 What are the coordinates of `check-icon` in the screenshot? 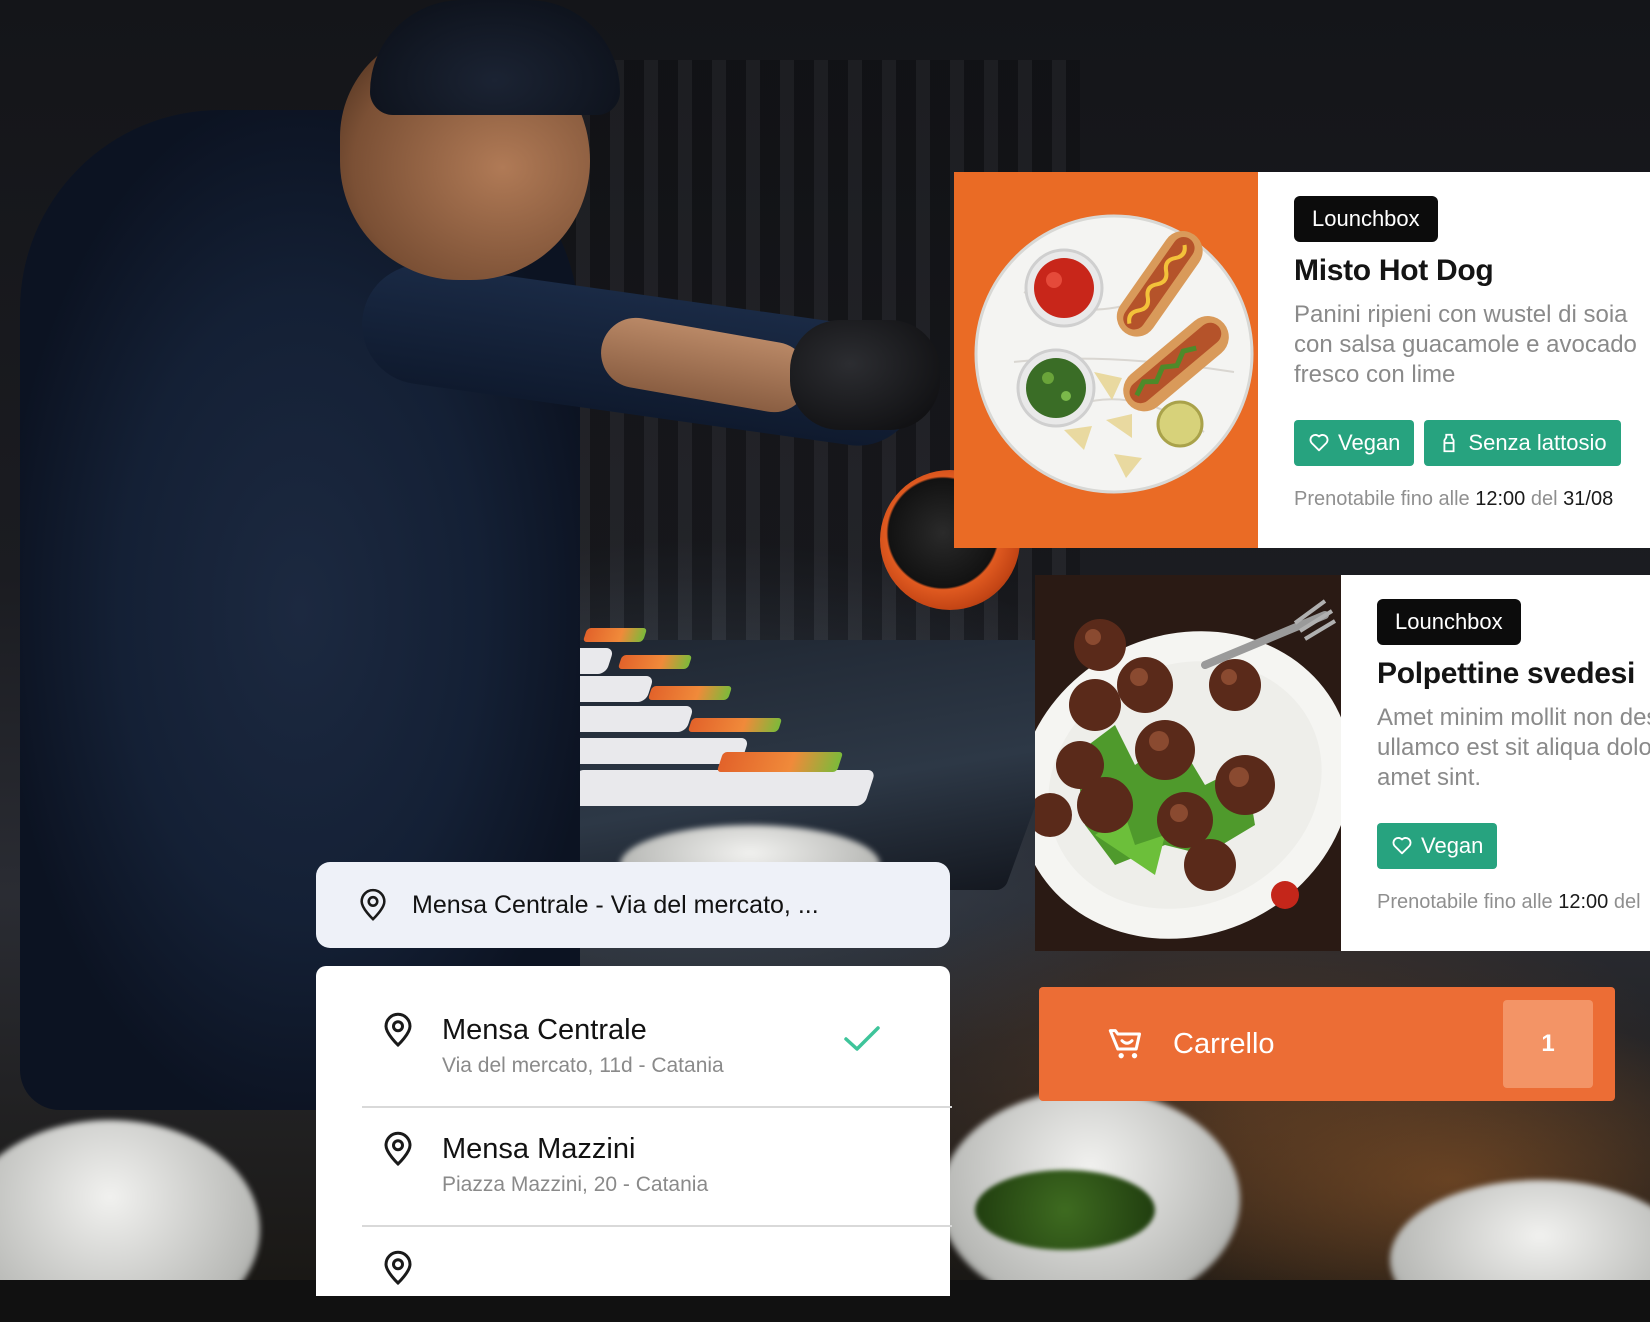 It's located at (862, 1038).